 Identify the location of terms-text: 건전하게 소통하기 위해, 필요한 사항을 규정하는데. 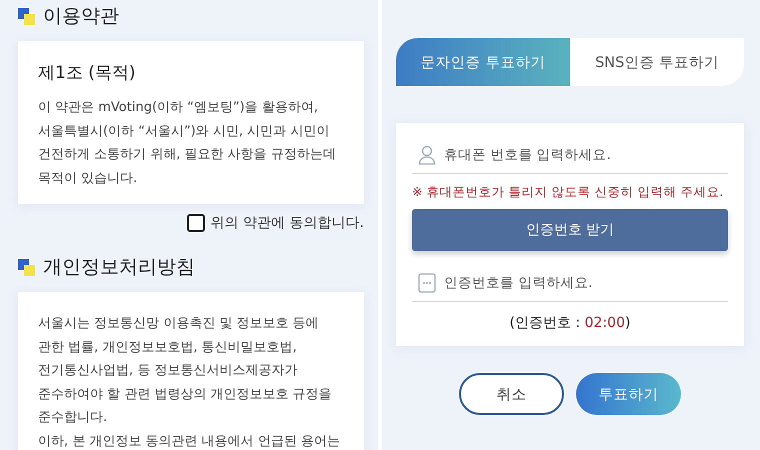
(187, 155).